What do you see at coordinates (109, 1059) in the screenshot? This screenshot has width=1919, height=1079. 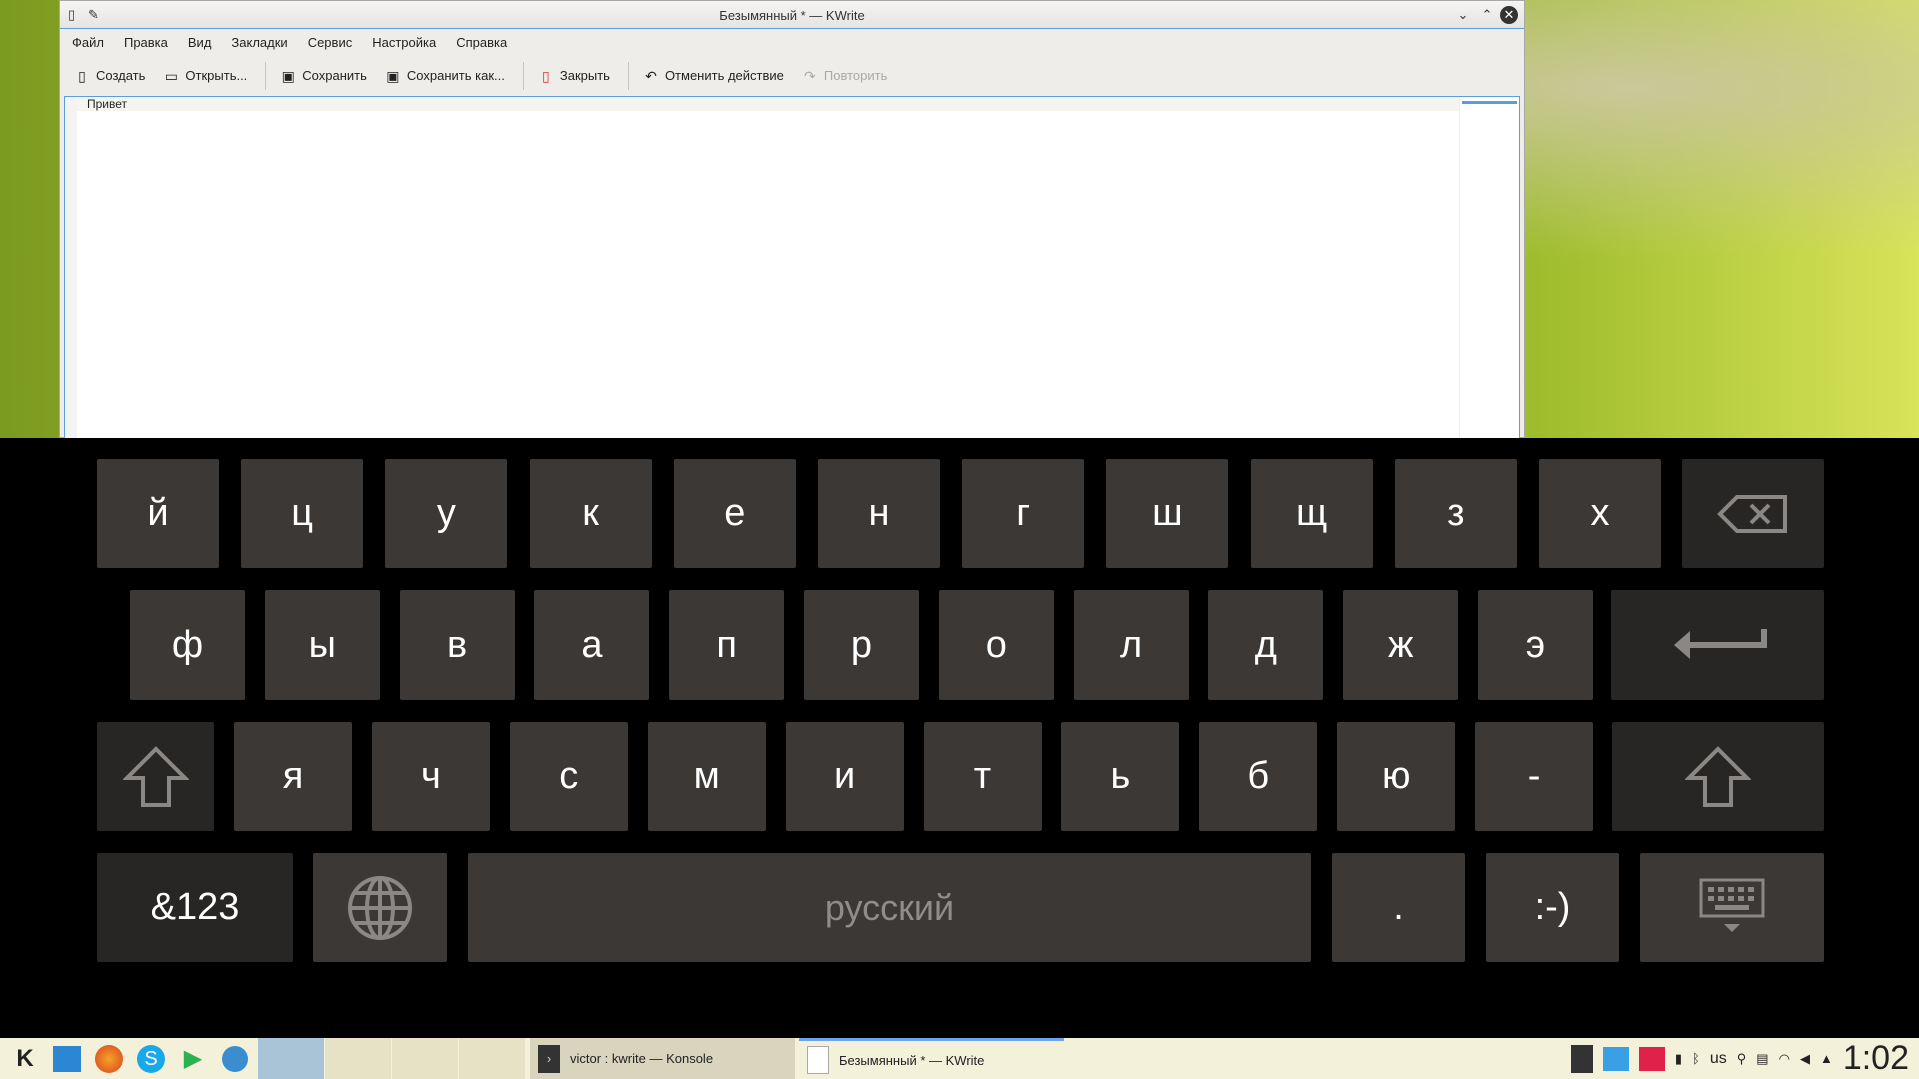 I see `firefox-icon` at bounding box center [109, 1059].